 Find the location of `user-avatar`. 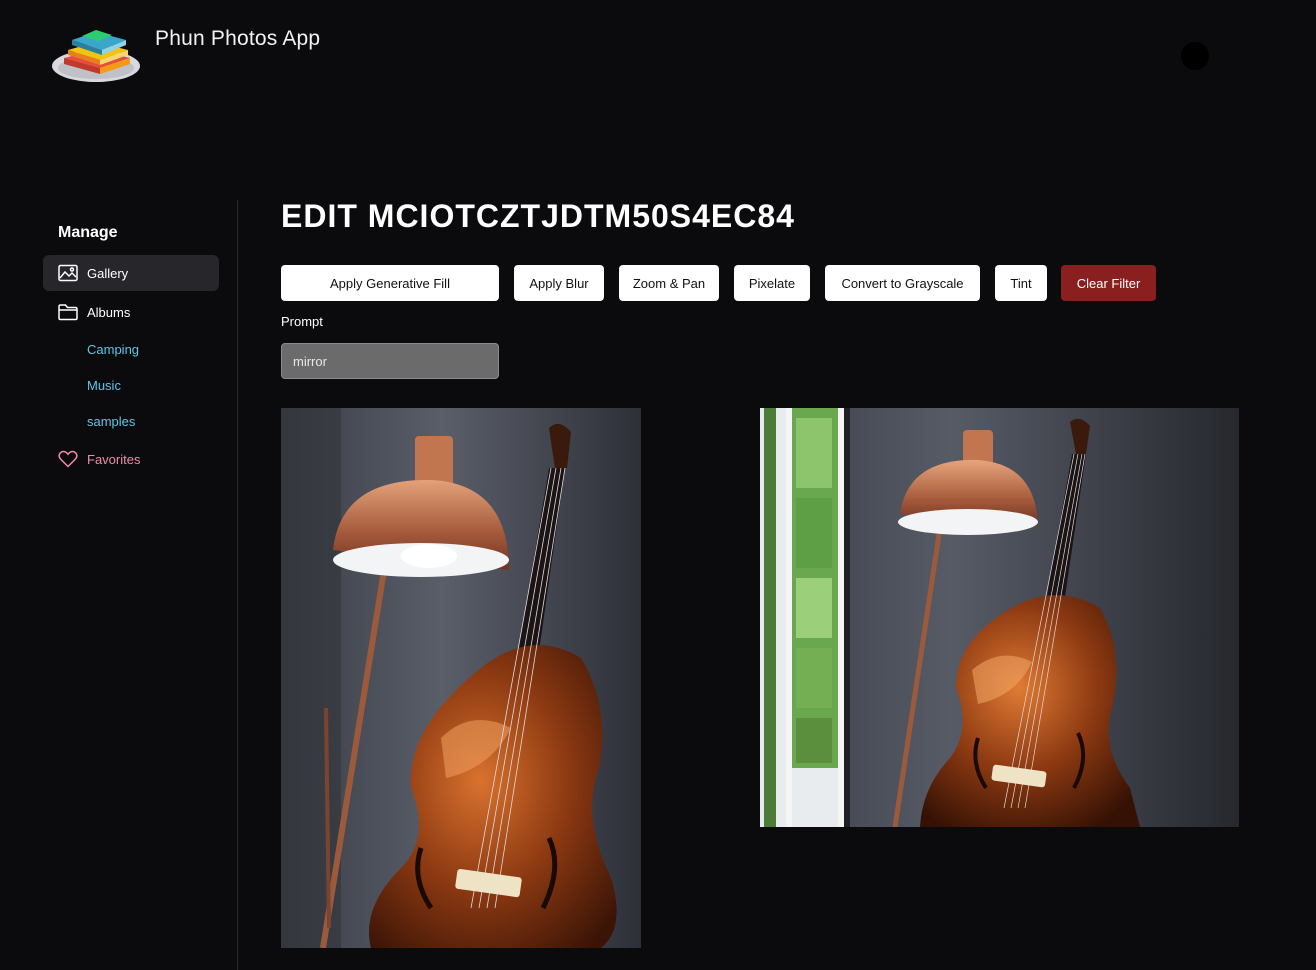

user-avatar is located at coordinates (1195, 56).